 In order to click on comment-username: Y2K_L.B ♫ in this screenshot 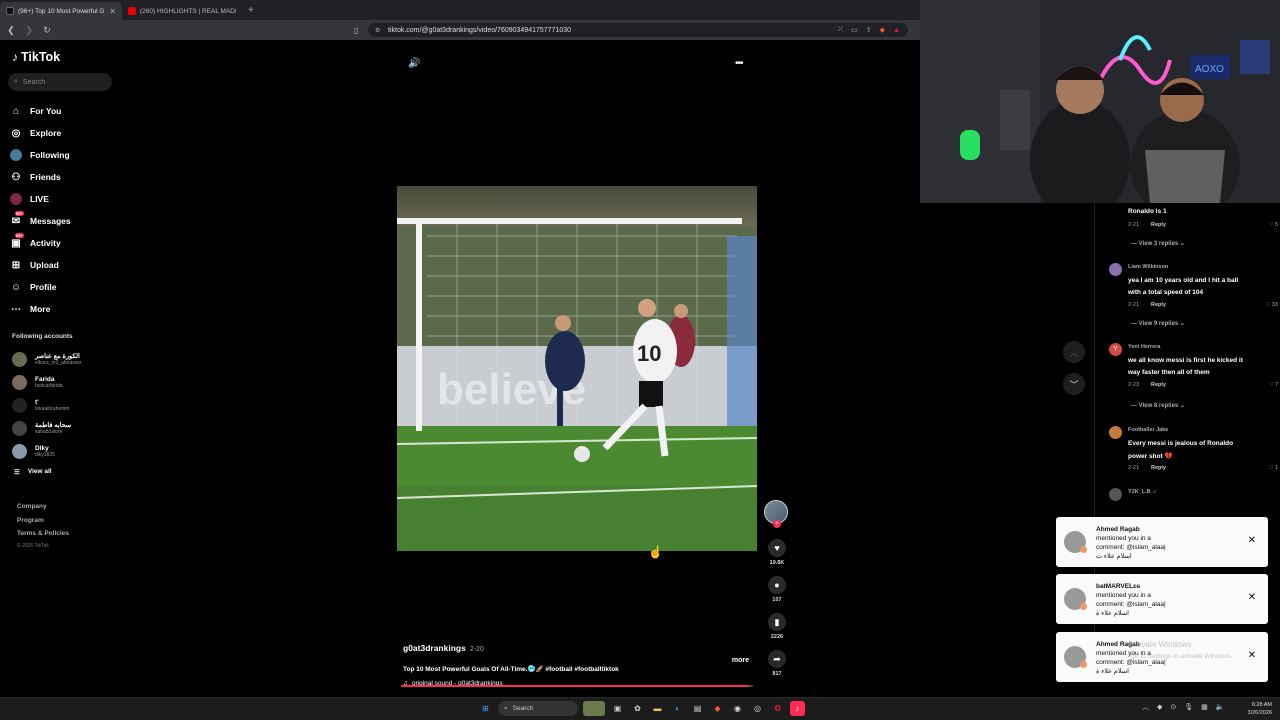, I will do `click(1142, 492)`.